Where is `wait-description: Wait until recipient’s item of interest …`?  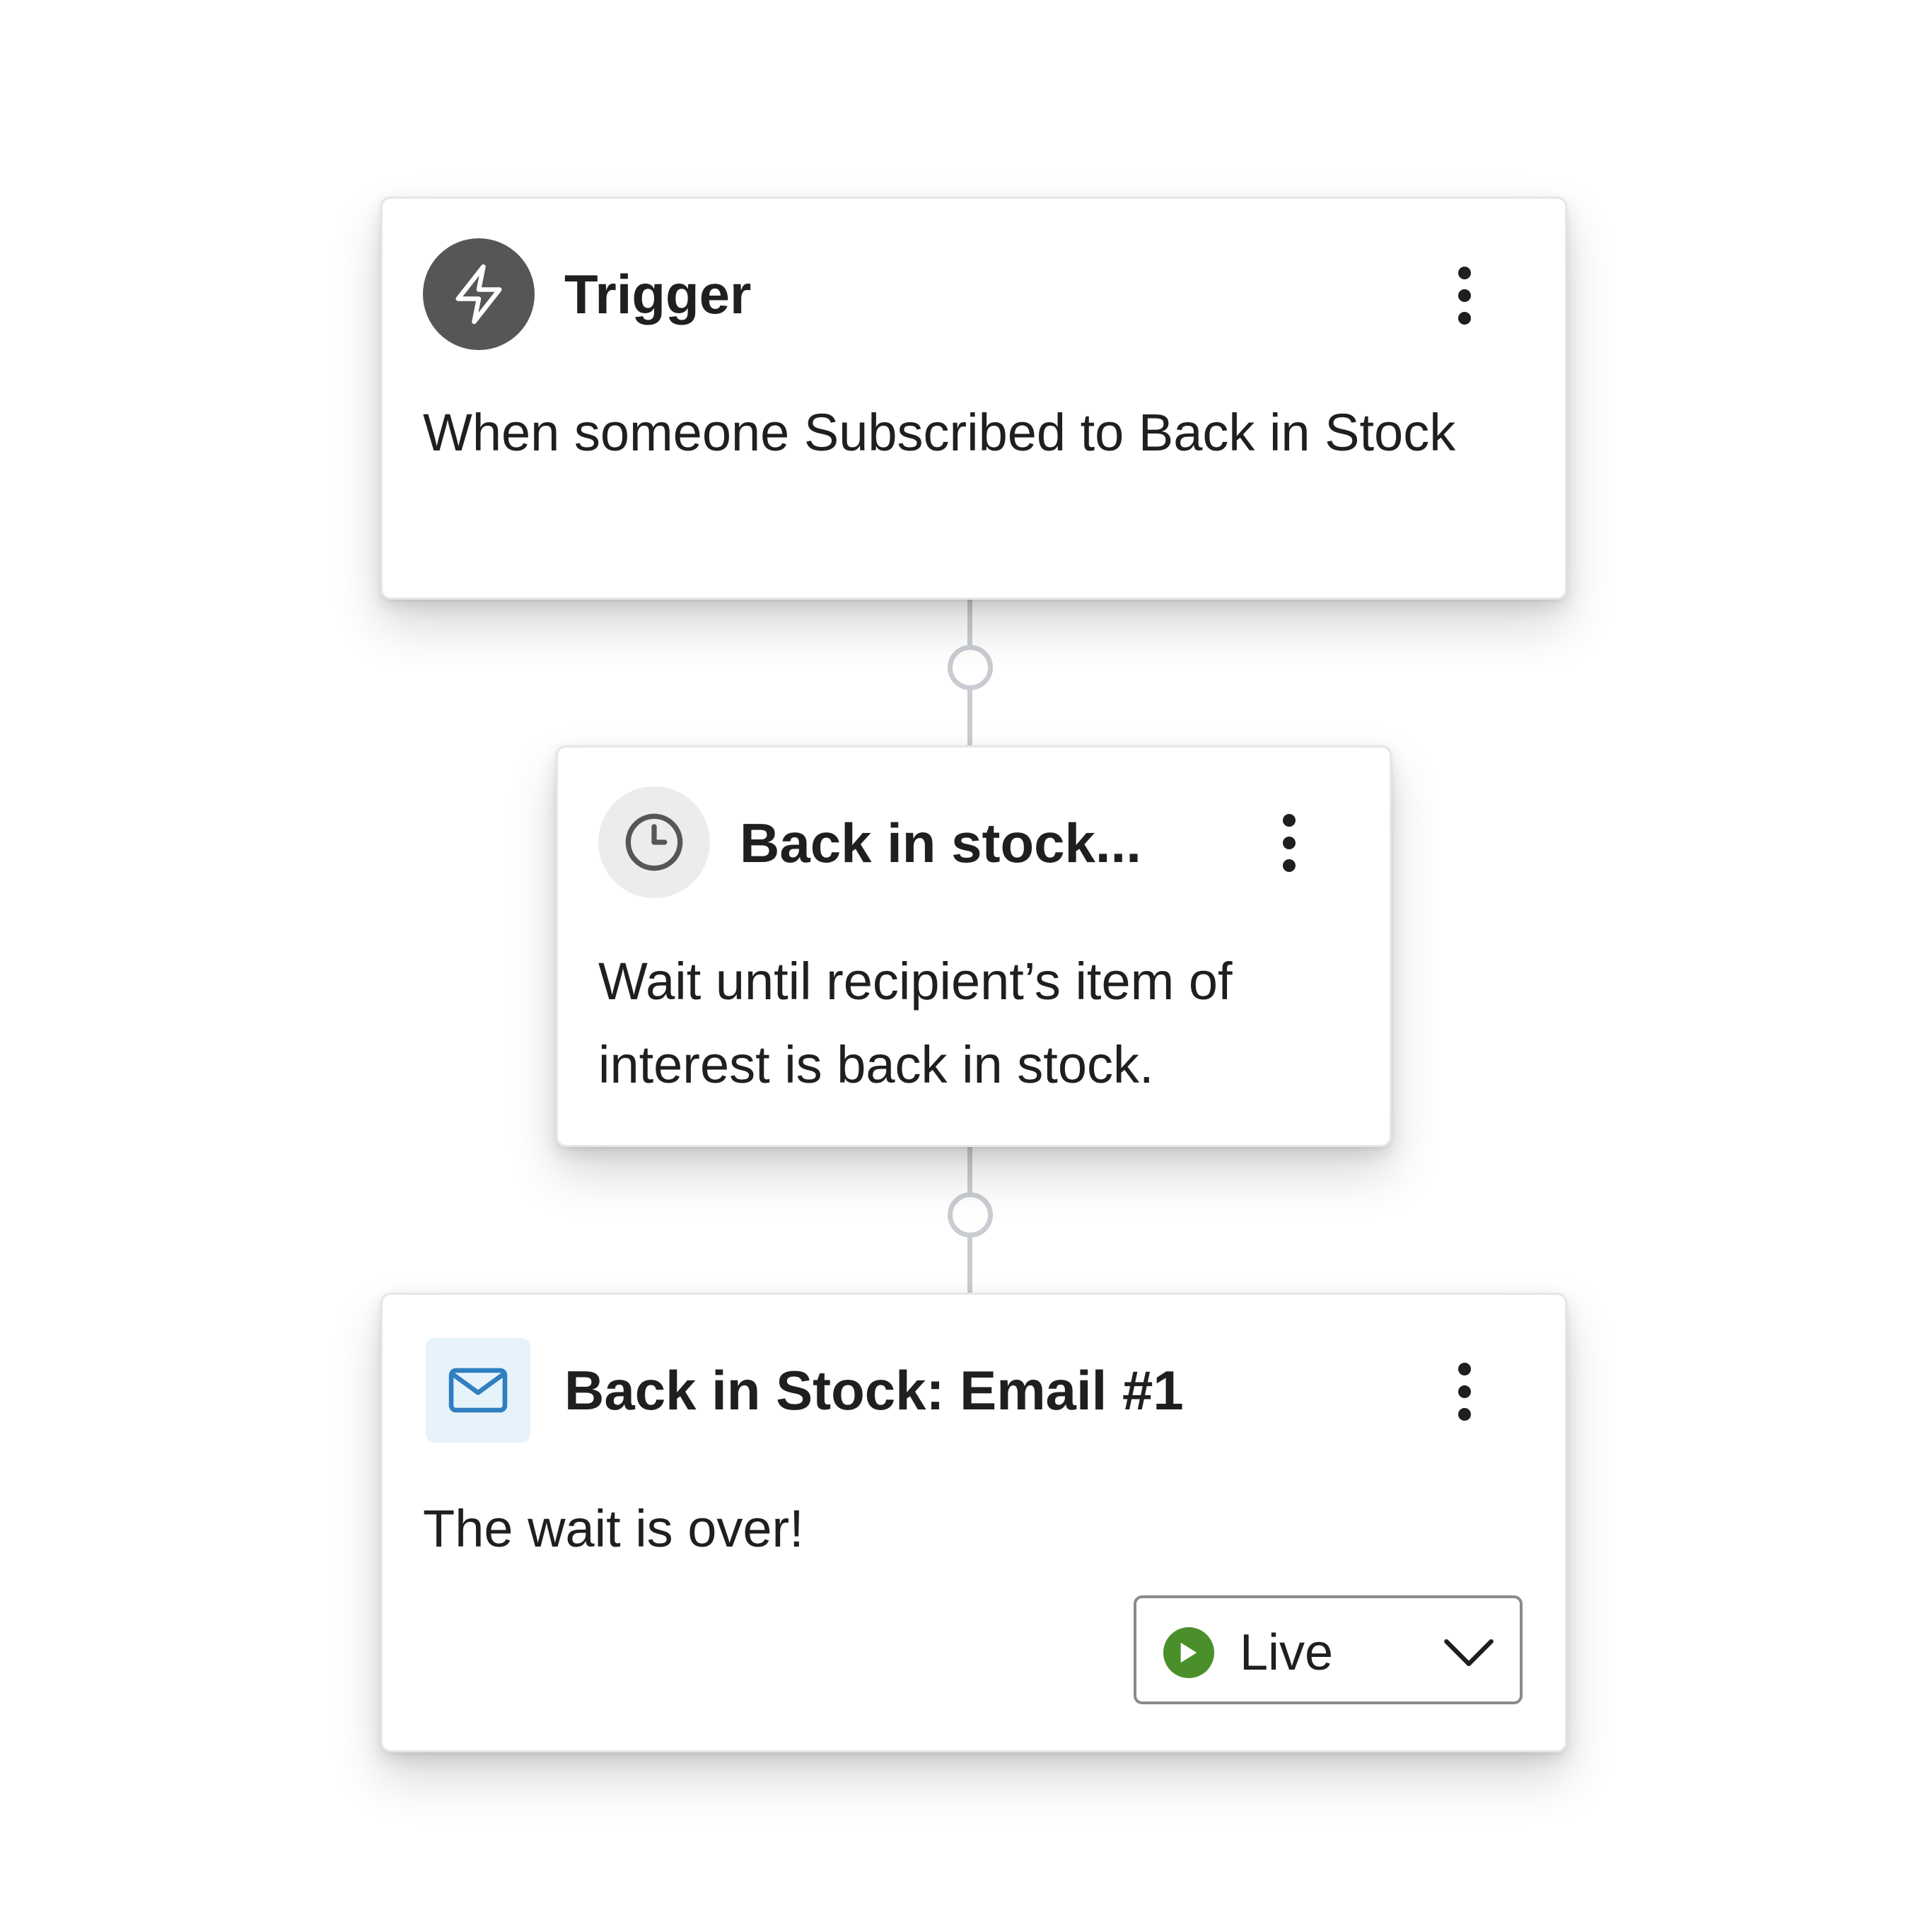 wait-description: Wait until recipient’s item of interest … is located at coordinates (915, 1023).